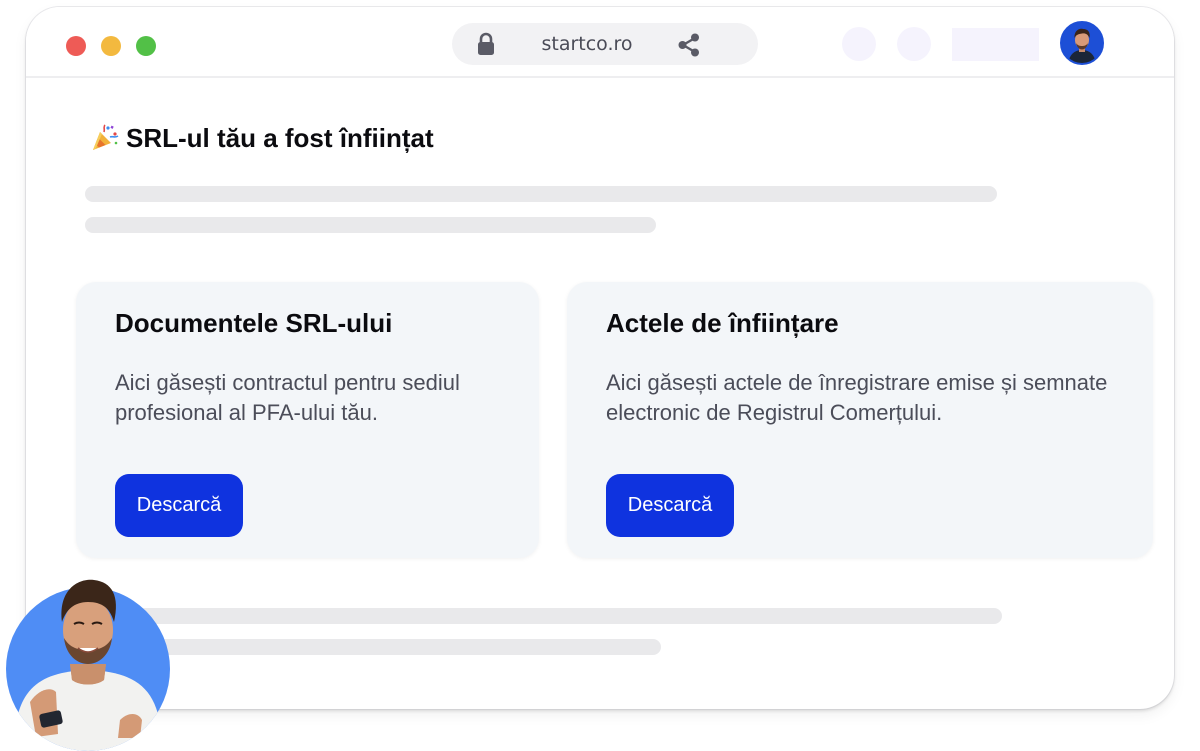 The width and height of the screenshot is (1200, 751). I want to click on party-popper-icon, so click(106, 137).